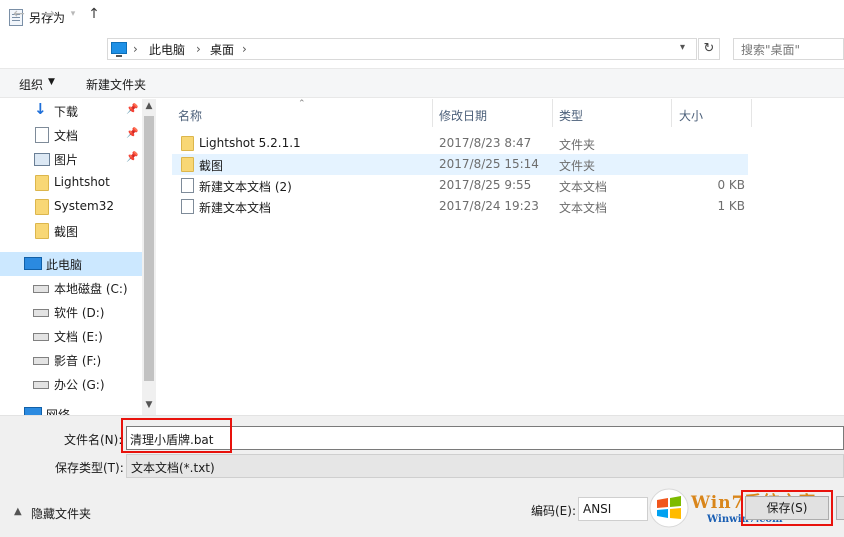 The image size is (844, 537). I want to click on file-size: 1 KB, so click(731, 206).